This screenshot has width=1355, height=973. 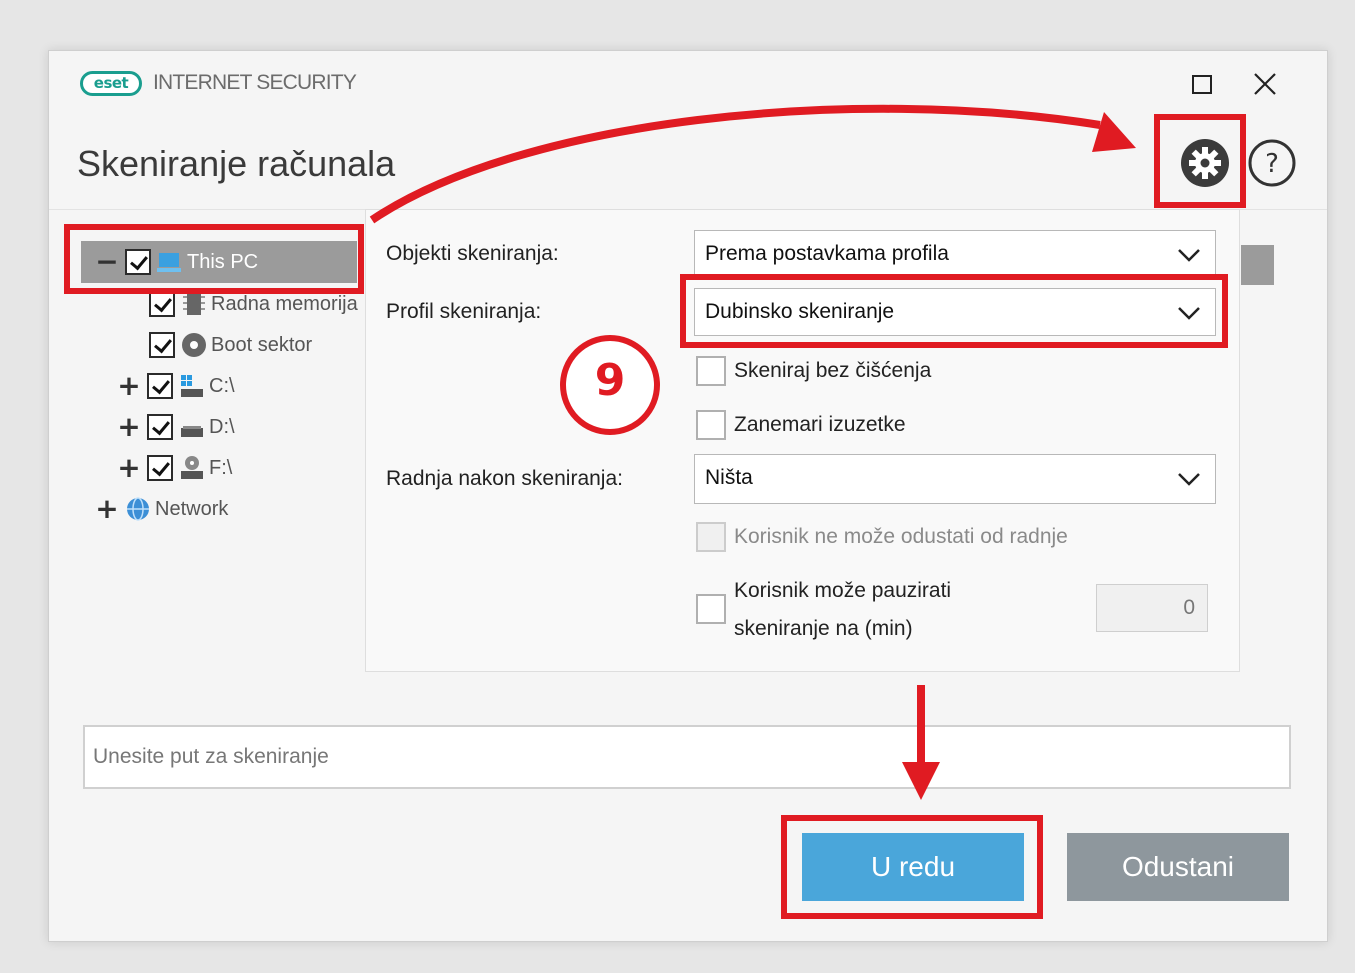 What do you see at coordinates (735, 164) in the screenshot?
I see `curved-arrow-to-settings` at bounding box center [735, 164].